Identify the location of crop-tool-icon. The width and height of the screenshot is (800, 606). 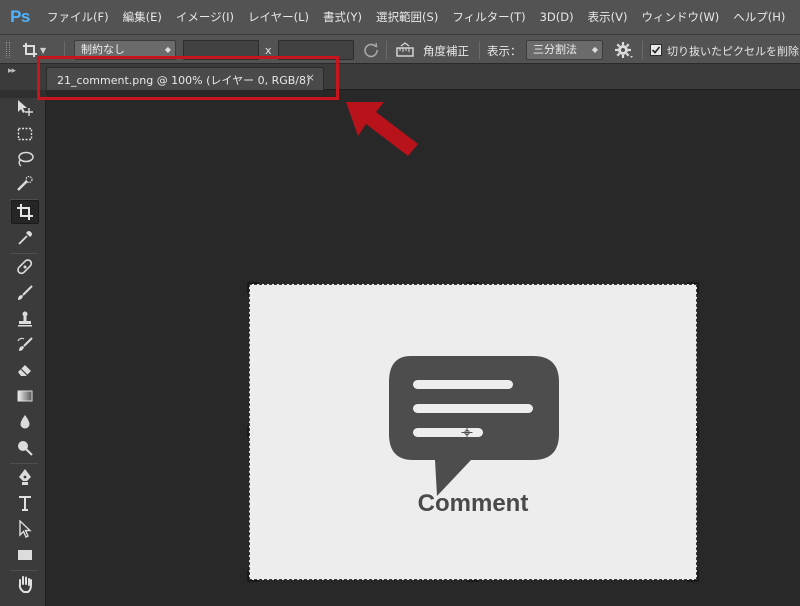
(25, 212).